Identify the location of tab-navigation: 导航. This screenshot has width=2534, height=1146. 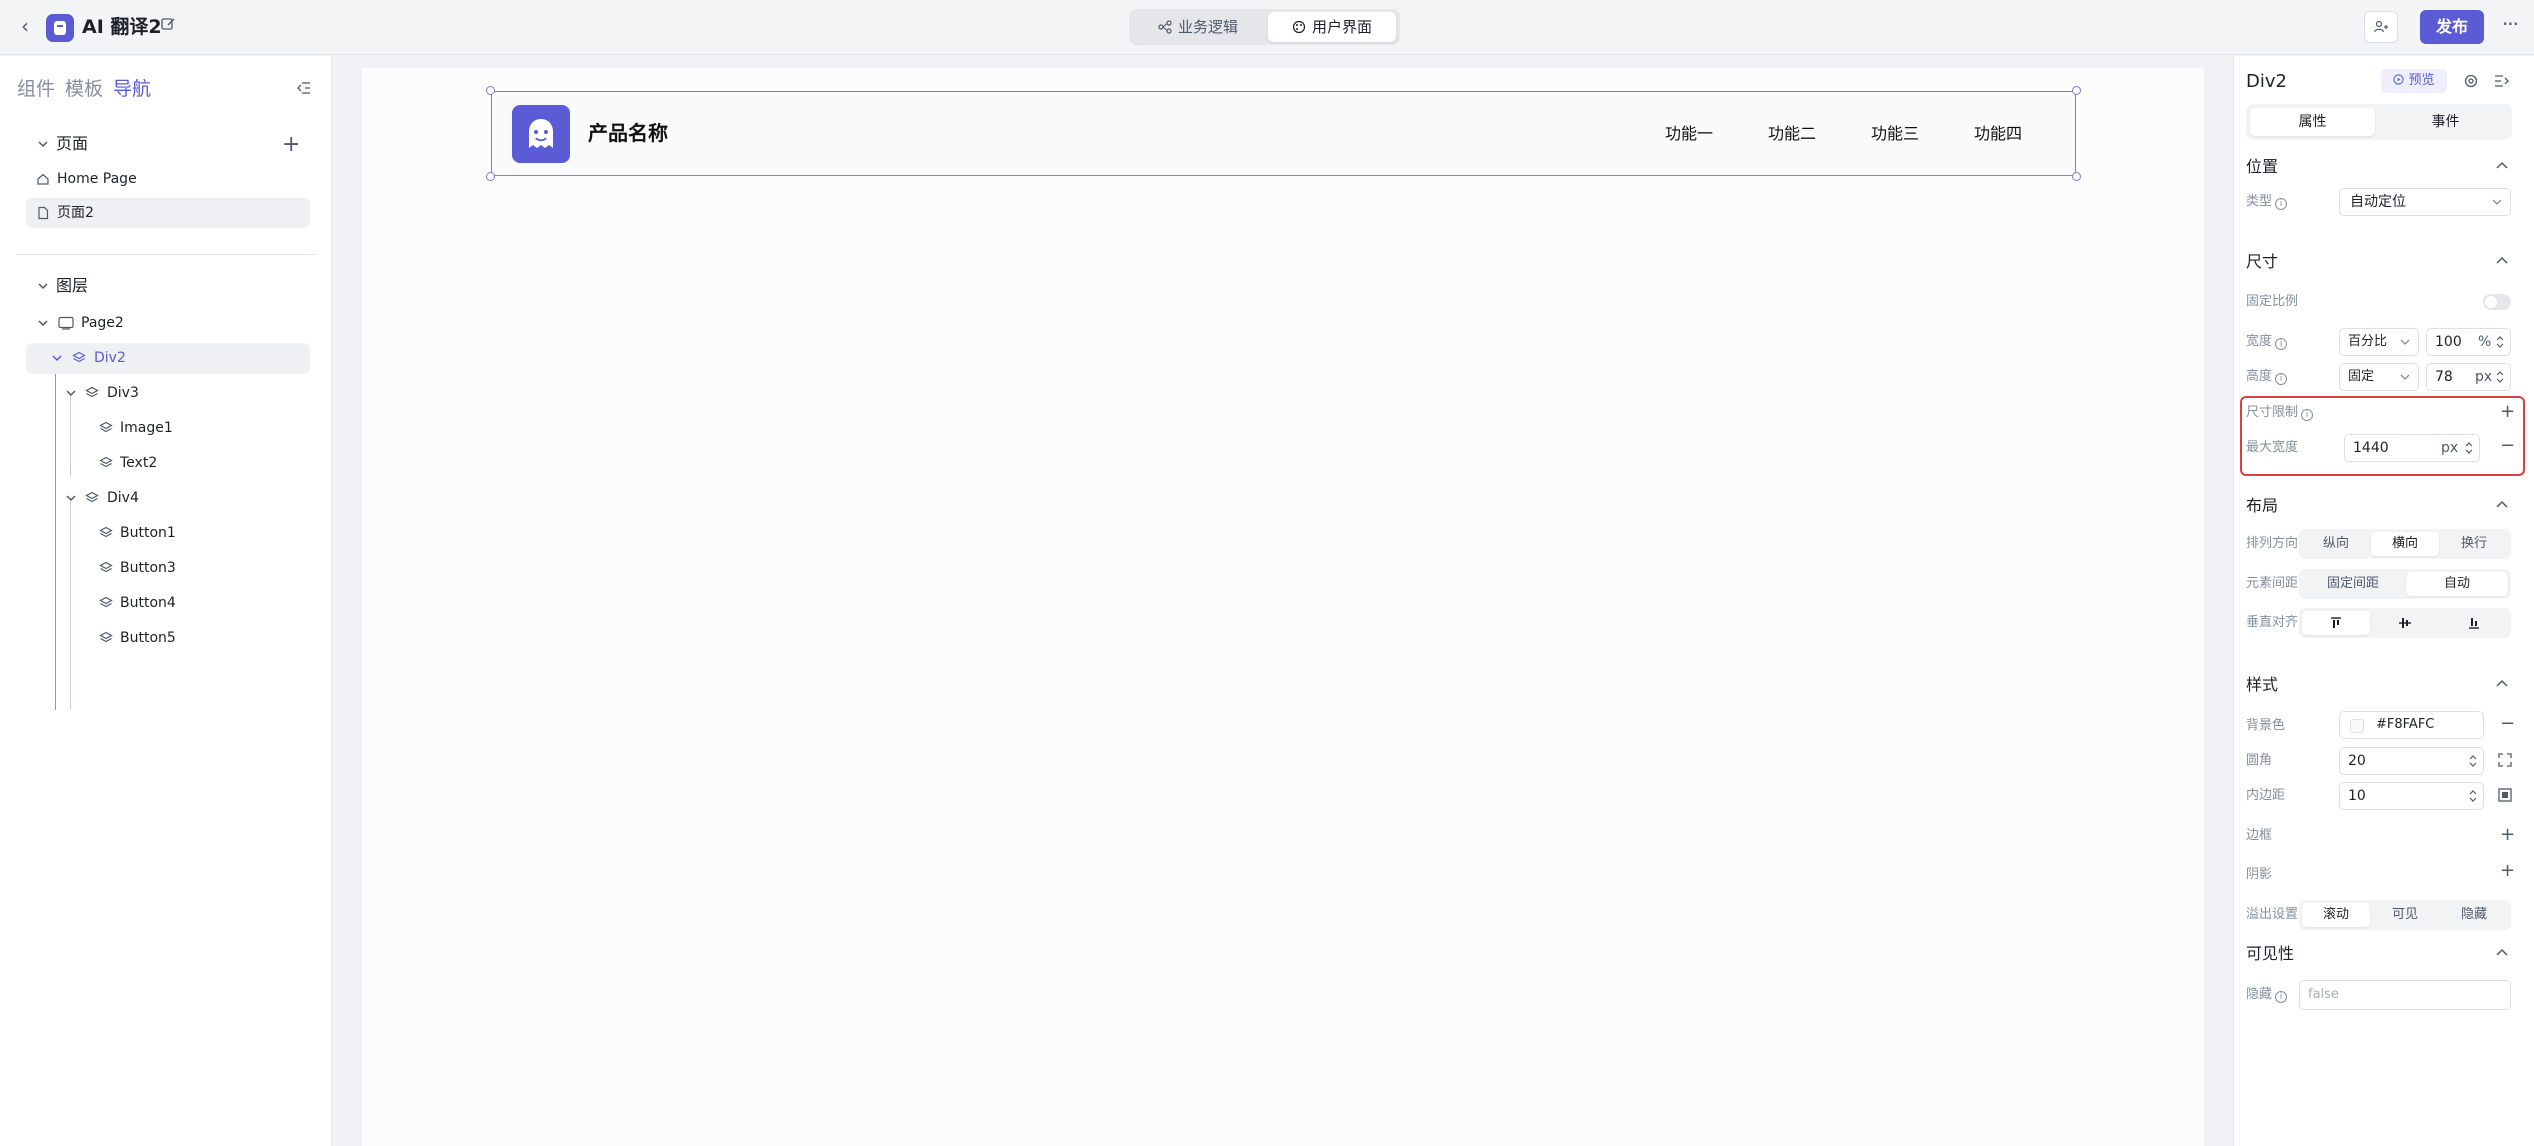
(132, 89).